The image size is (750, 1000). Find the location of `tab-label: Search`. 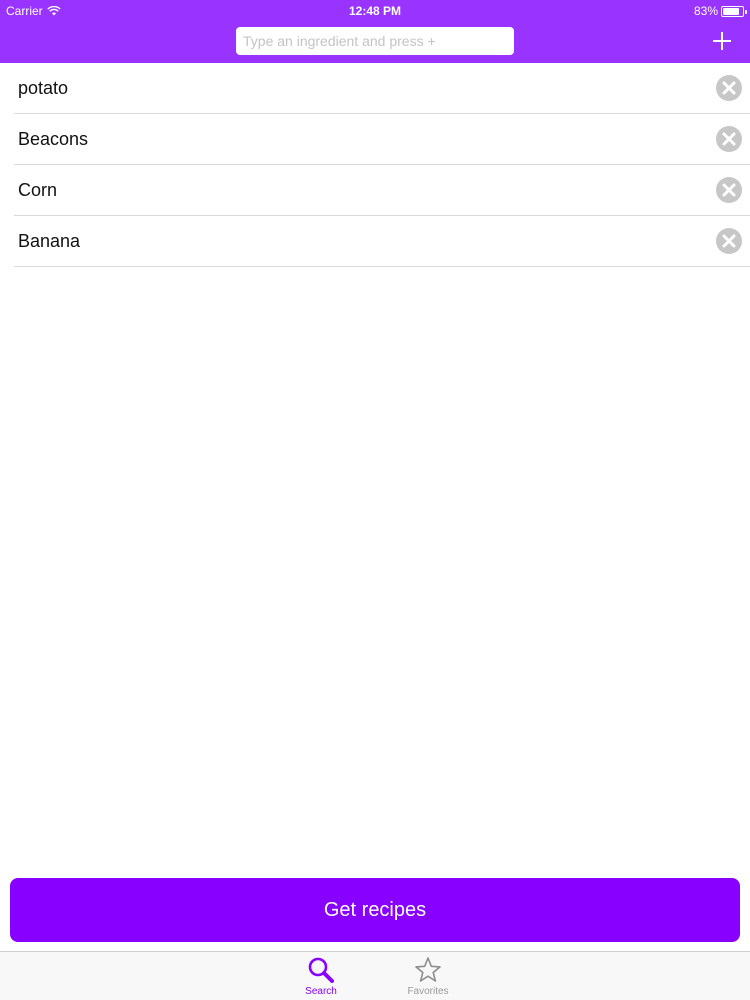

tab-label: Search is located at coordinates (321, 991).